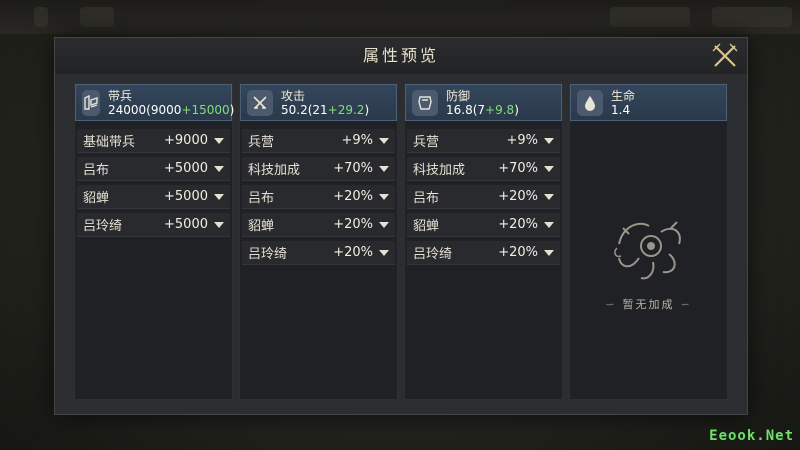 Image resolution: width=800 pixels, height=450 pixels. I want to click on list-item: 吕玲绮 +5000, so click(153, 225).